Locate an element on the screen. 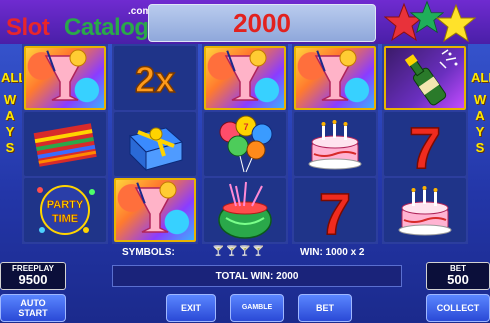  all-ways-right: ALL WAYS is located at coordinates (480, 113).